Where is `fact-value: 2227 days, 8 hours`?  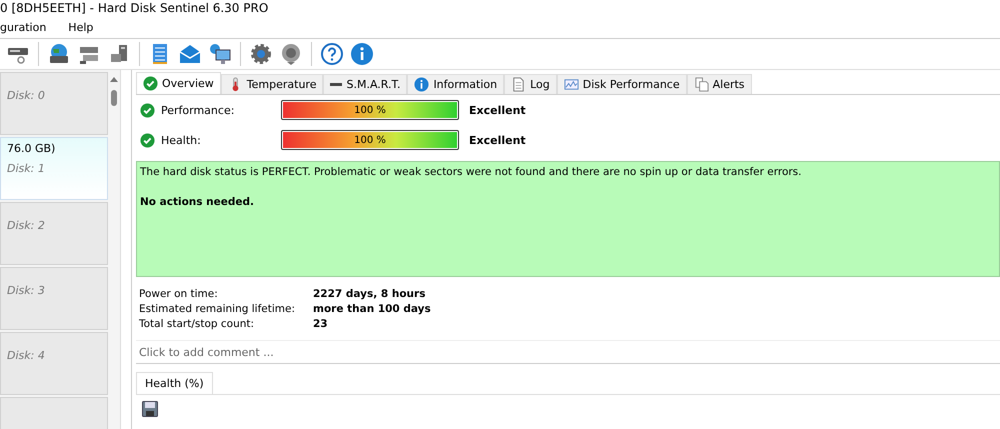 fact-value: 2227 days, 8 hours is located at coordinates (369, 294).